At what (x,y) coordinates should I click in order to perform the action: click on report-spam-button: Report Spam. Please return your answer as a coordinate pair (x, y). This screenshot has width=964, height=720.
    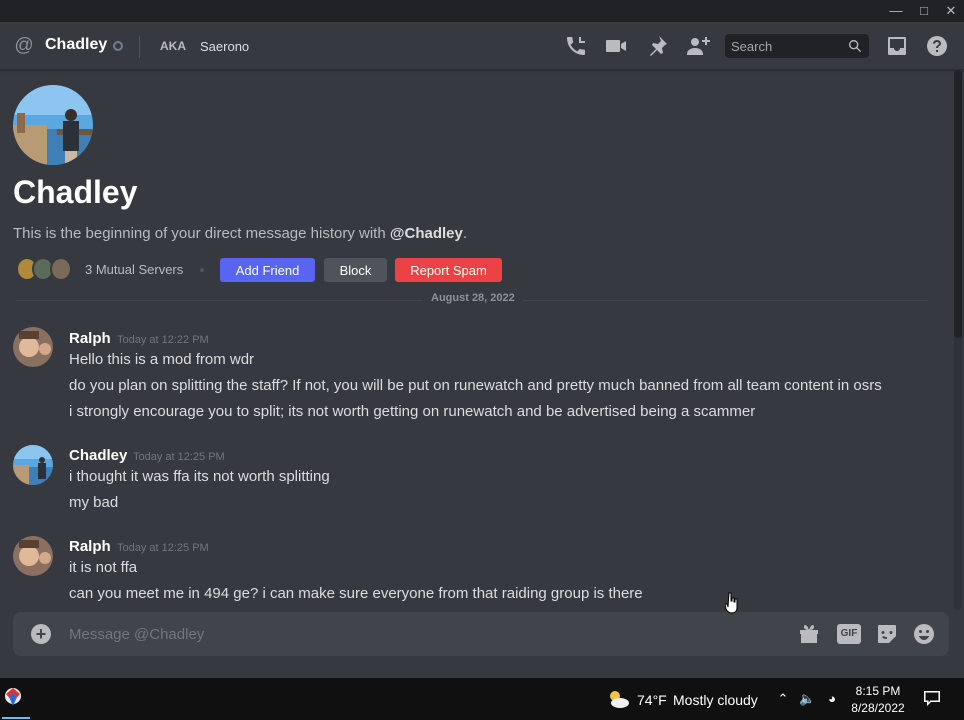
    Looking at the image, I should click on (448, 270).